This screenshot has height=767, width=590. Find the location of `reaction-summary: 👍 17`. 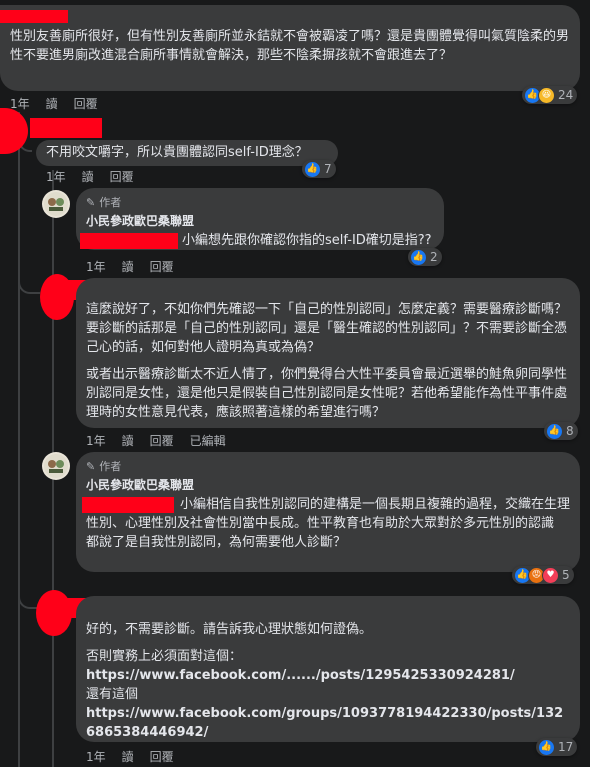

reaction-summary: 👍 17 is located at coordinates (557, 747).